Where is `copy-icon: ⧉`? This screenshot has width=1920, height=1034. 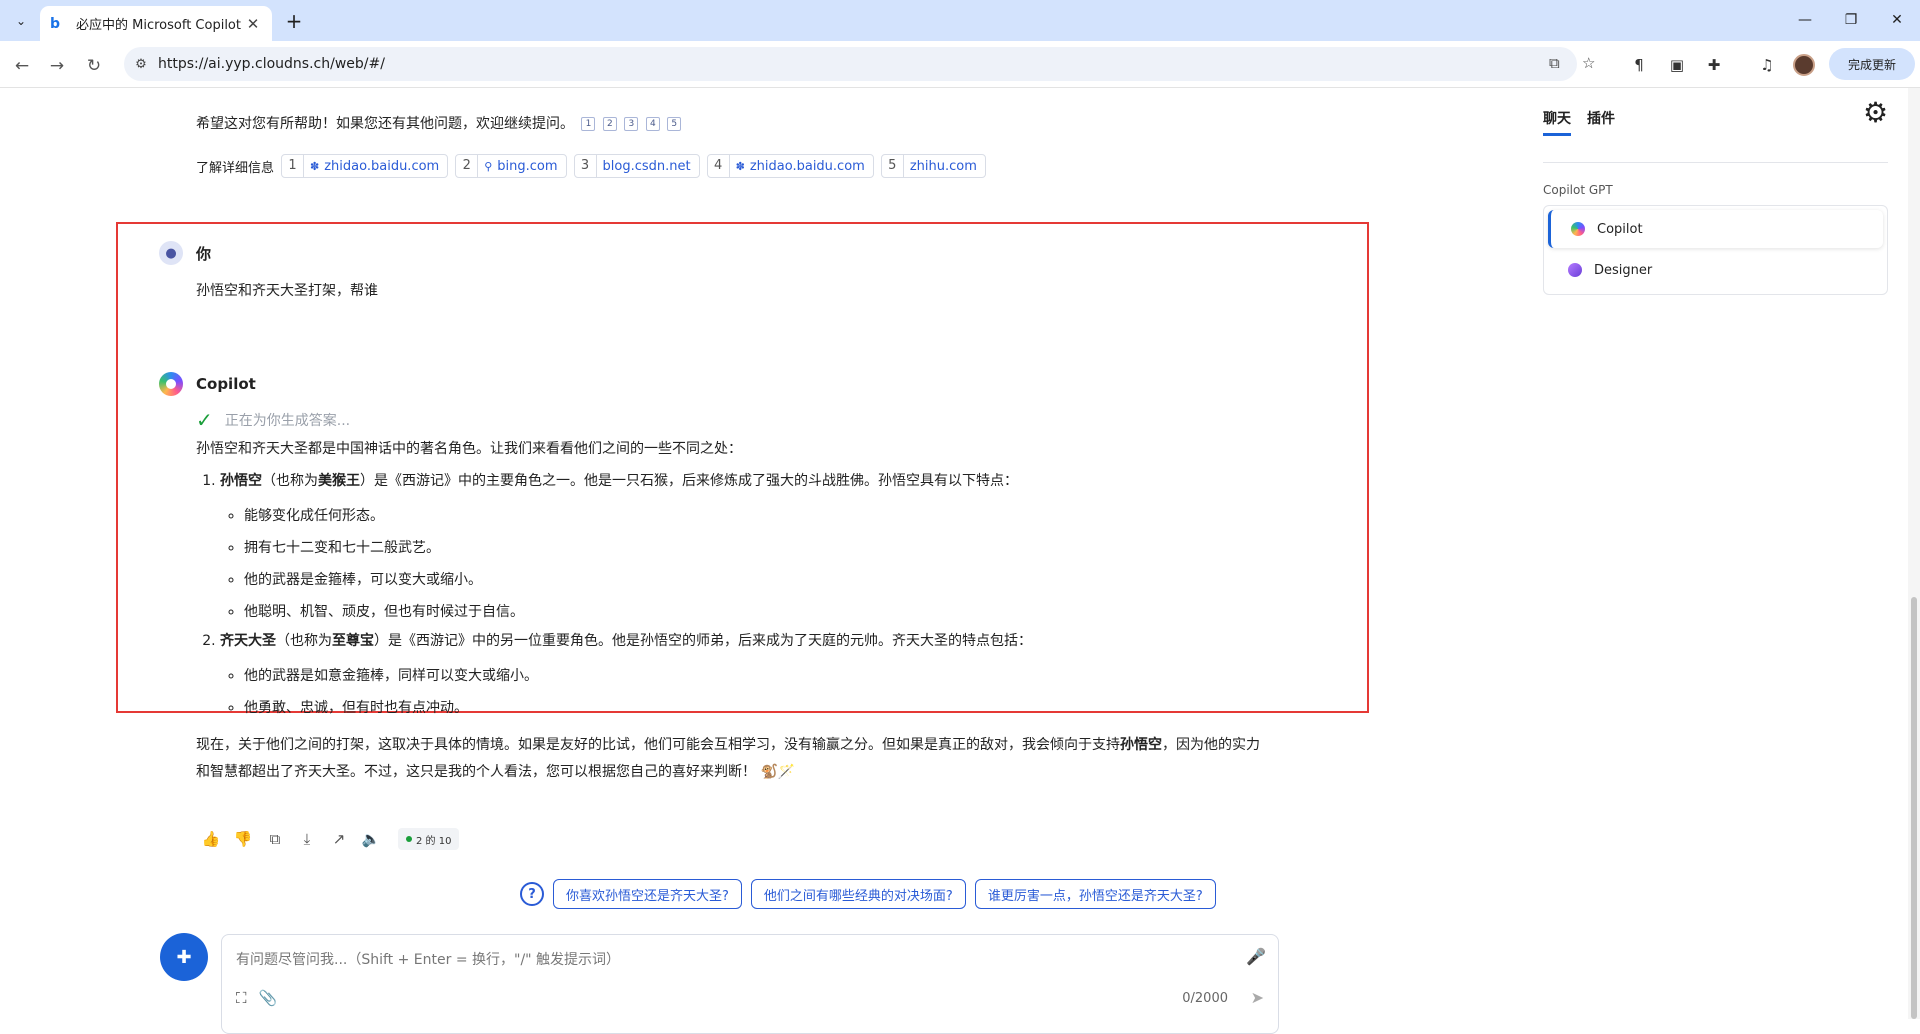 copy-icon: ⧉ is located at coordinates (275, 839).